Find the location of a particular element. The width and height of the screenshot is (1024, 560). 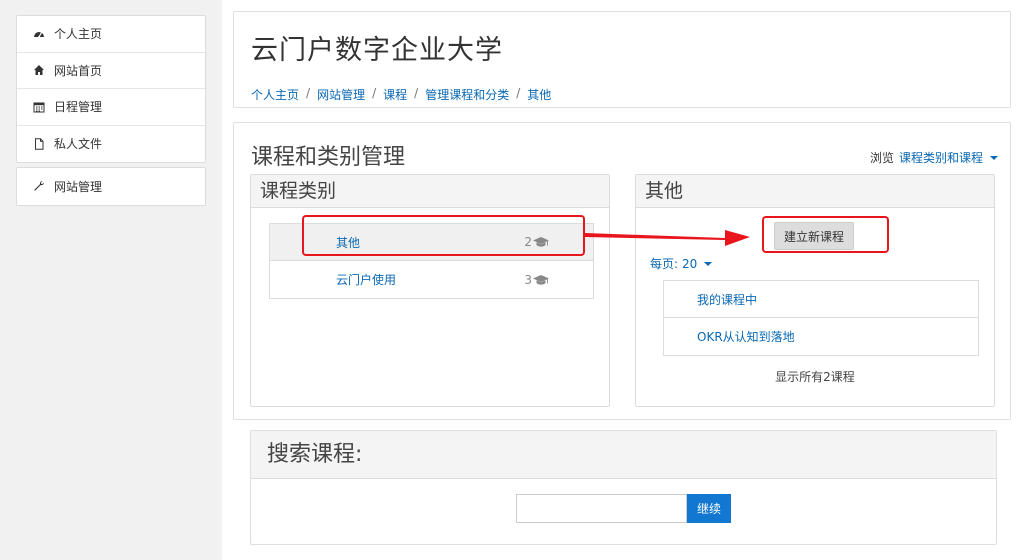

search-title: 搜索课程: is located at coordinates (623, 455).